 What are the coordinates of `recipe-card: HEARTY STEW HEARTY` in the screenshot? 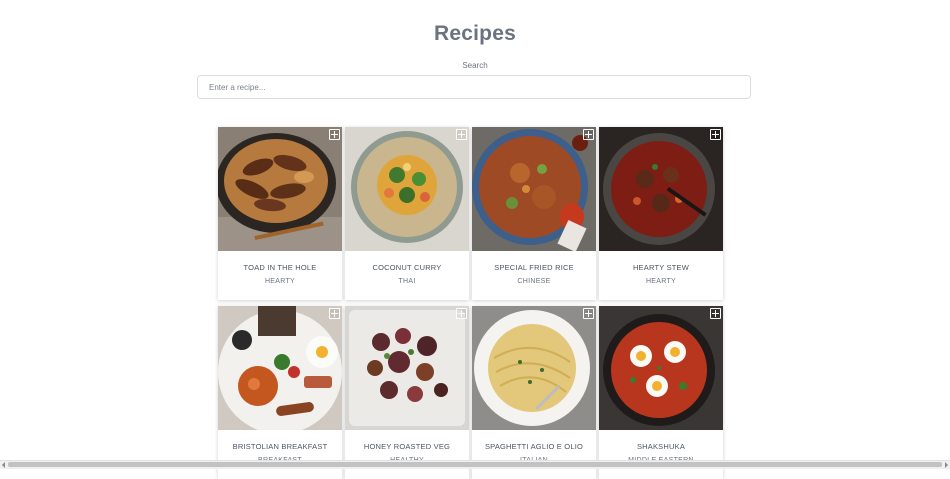 It's located at (661, 213).